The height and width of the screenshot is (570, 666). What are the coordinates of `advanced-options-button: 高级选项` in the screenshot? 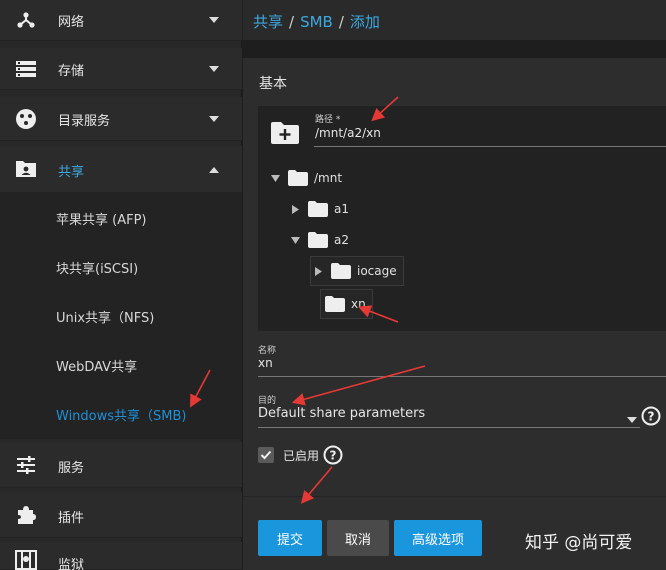 It's located at (438, 538).